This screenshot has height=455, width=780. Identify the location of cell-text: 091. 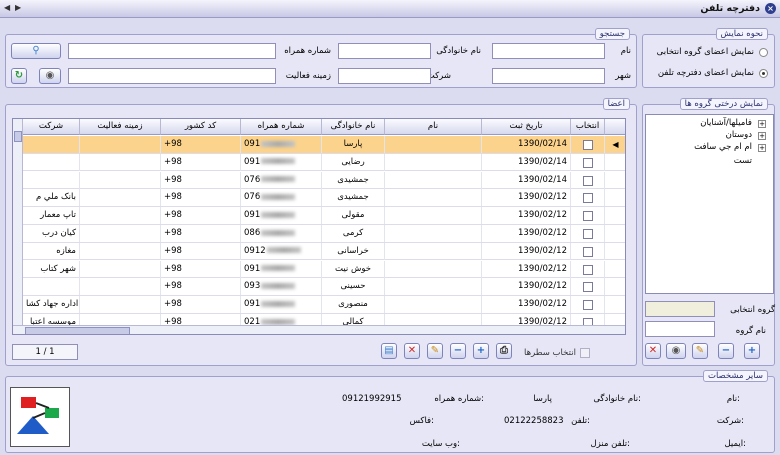
(252, 161).